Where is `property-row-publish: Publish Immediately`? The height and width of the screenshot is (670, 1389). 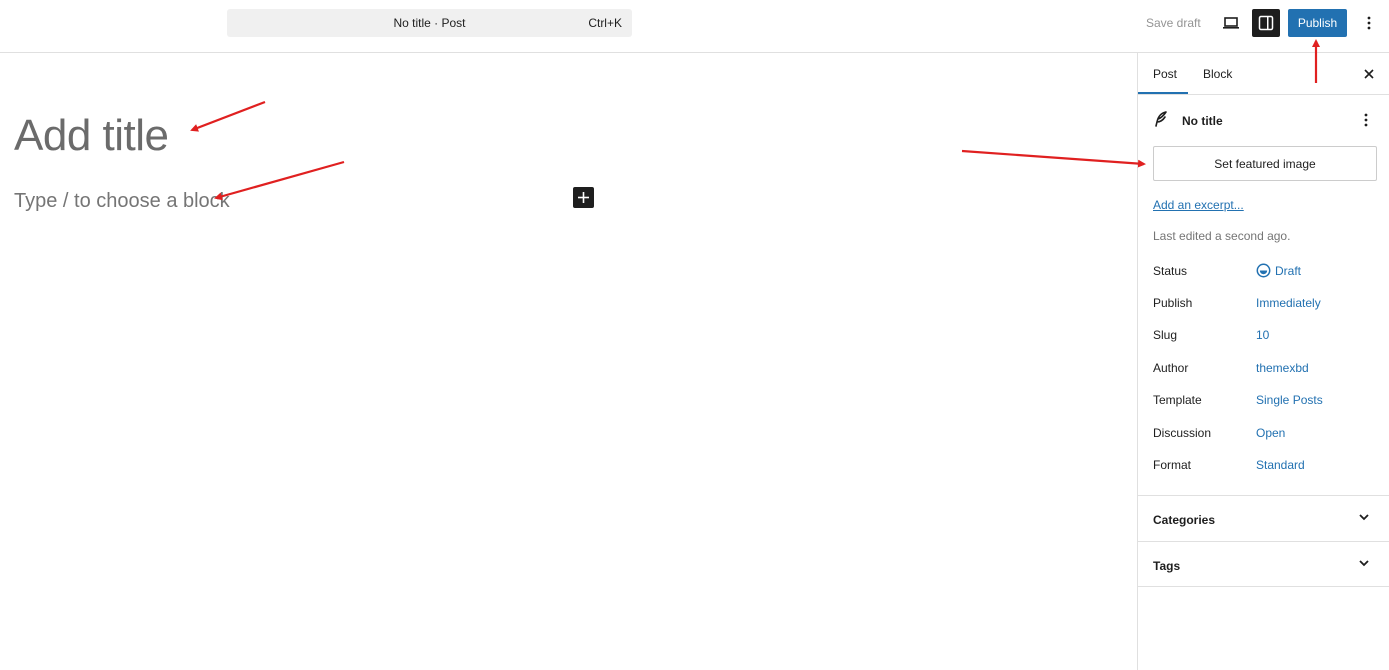 property-row-publish: Publish Immediately is located at coordinates (1268, 303).